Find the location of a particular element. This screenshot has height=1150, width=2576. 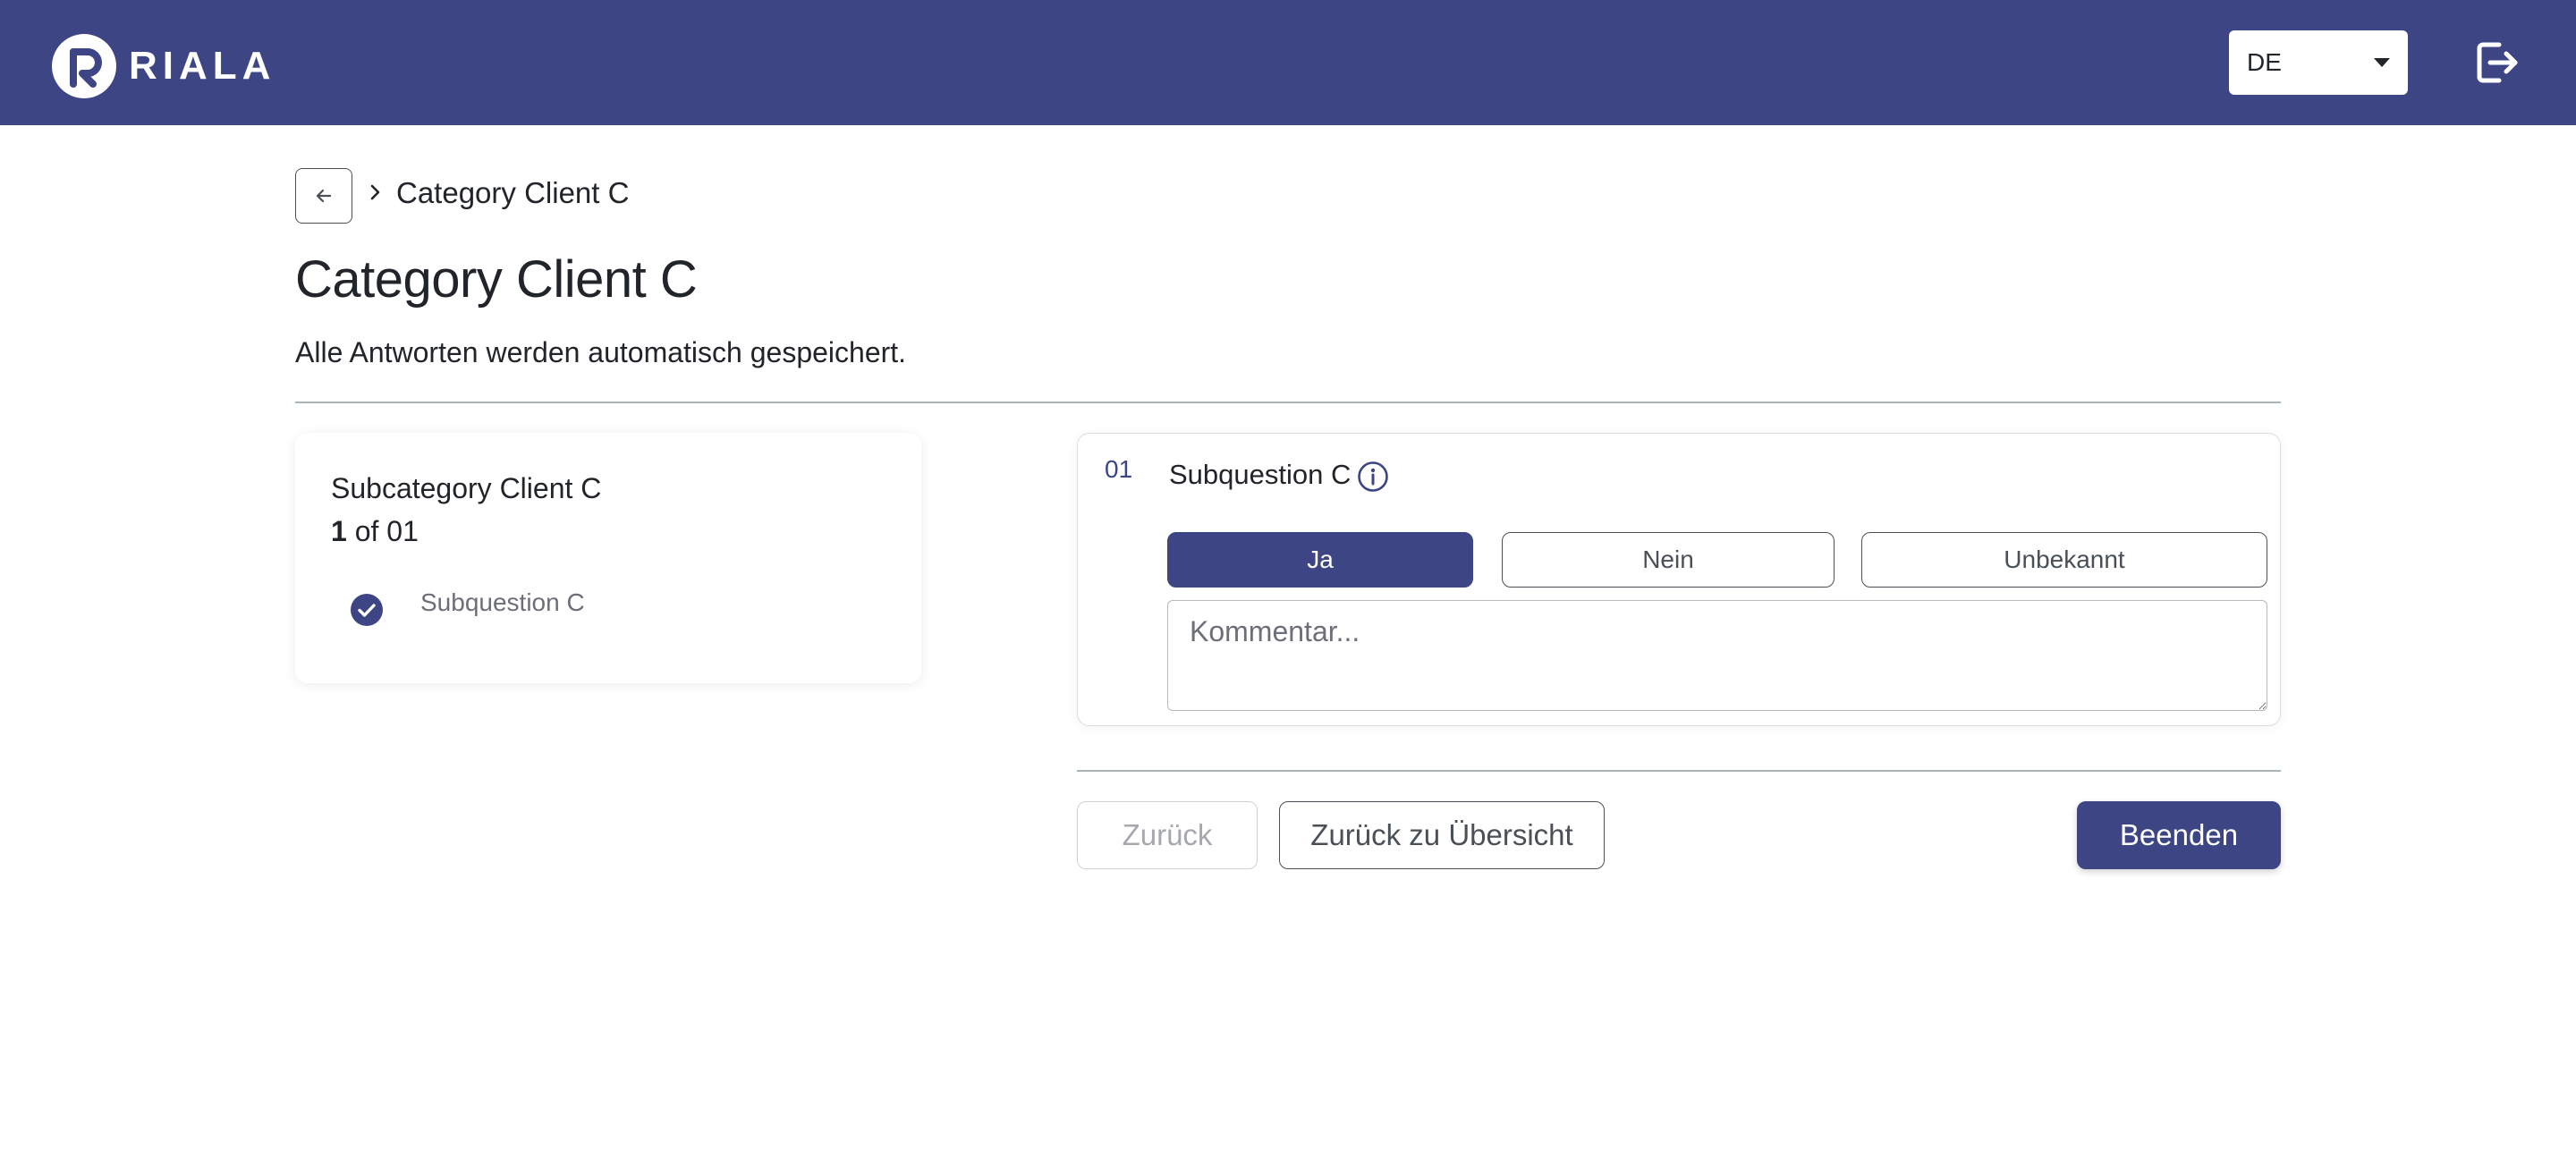

answer-nein-button: Nein is located at coordinates (1668, 560).